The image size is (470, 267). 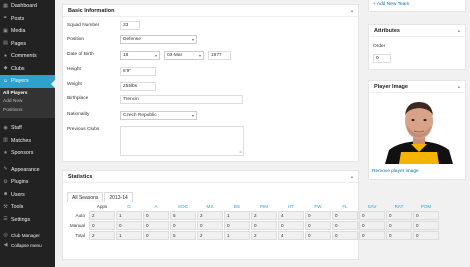 What do you see at coordinates (5, 152) in the screenshot?
I see `star-icon: ★` at bounding box center [5, 152].